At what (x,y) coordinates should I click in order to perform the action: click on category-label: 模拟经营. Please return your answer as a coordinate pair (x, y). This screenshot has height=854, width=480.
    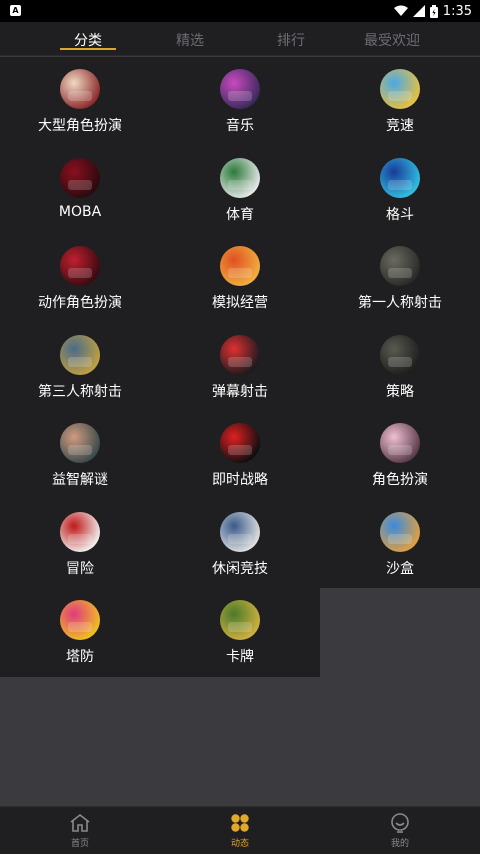
    Looking at the image, I should click on (240, 303).